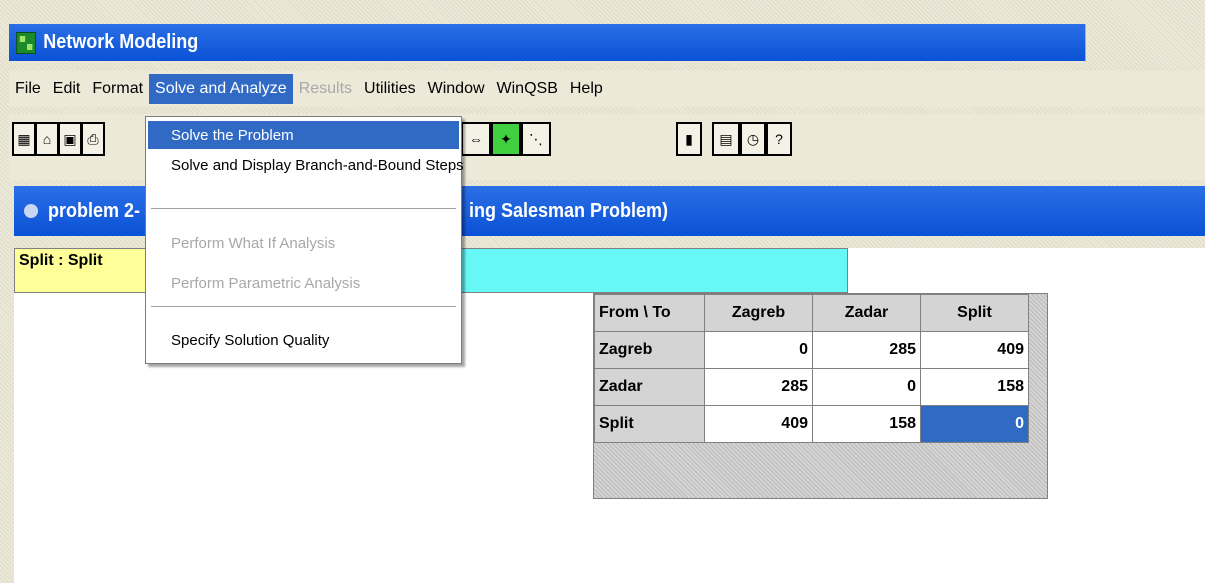 This screenshot has width=1205, height=583. What do you see at coordinates (779, 139) in the screenshot?
I see `help-icon: ?` at bounding box center [779, 139].